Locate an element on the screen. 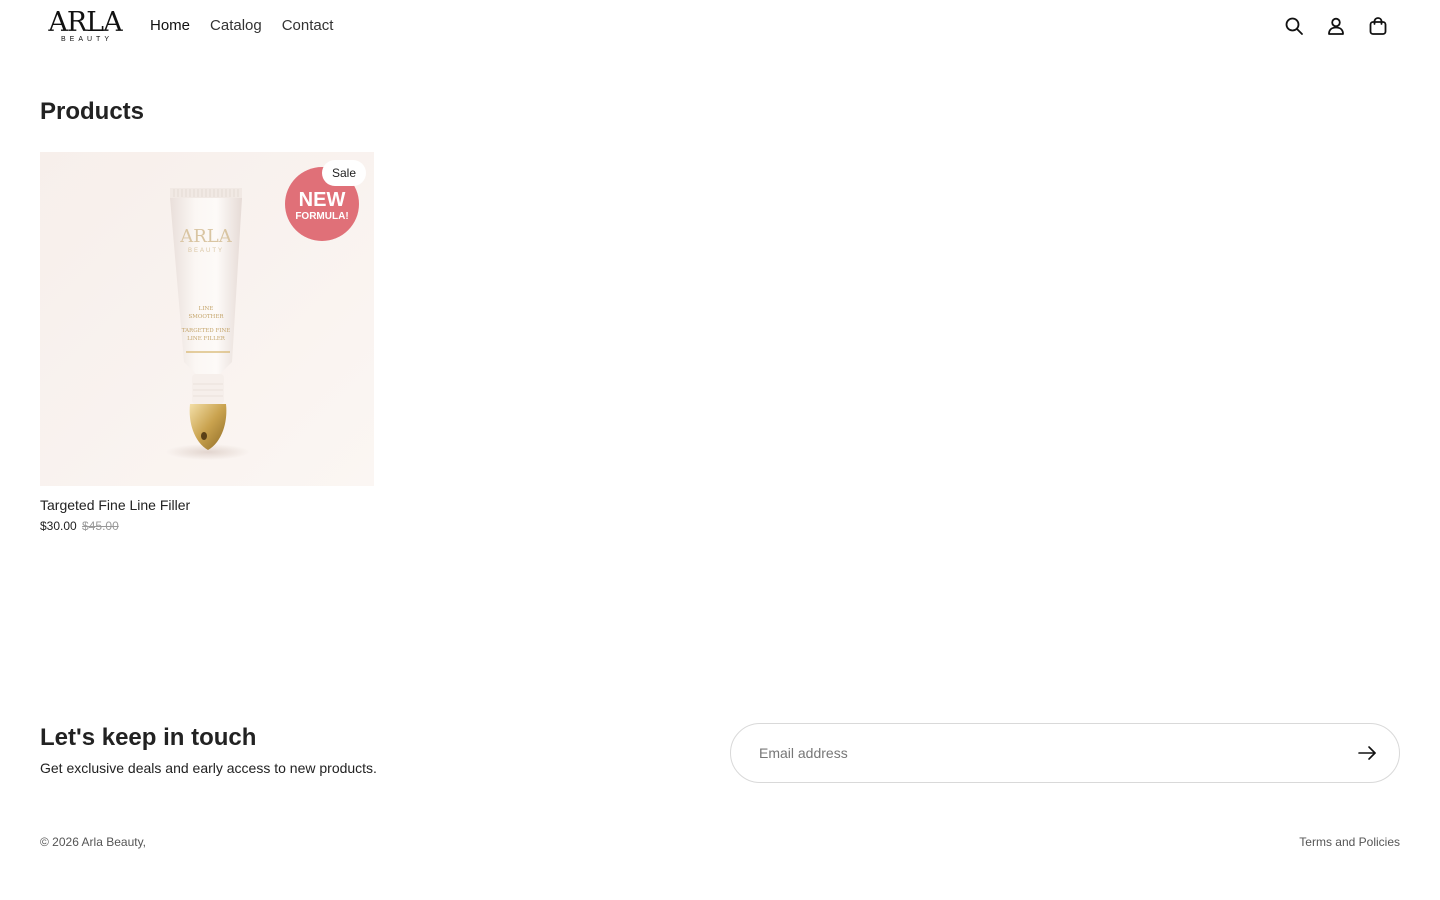 This screenshot has width=1440, height=900. search-icon is located at coordinates (1294, 26).